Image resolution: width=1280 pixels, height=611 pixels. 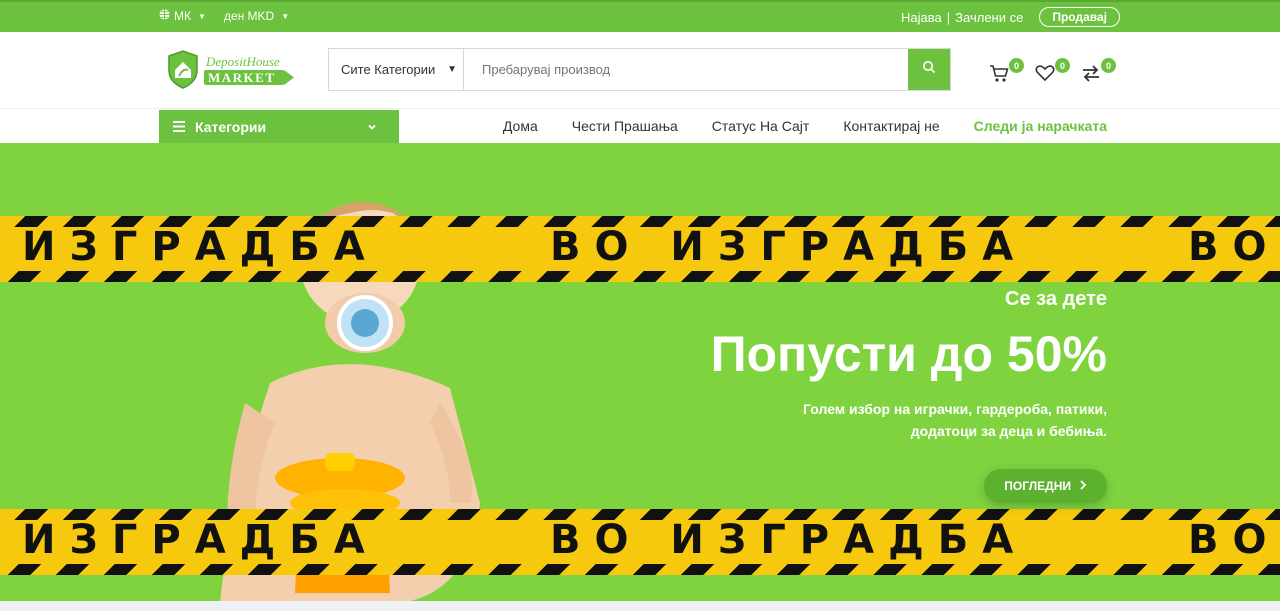 I want to click on sell-button: Продавај, so click(x=1079, y=17).